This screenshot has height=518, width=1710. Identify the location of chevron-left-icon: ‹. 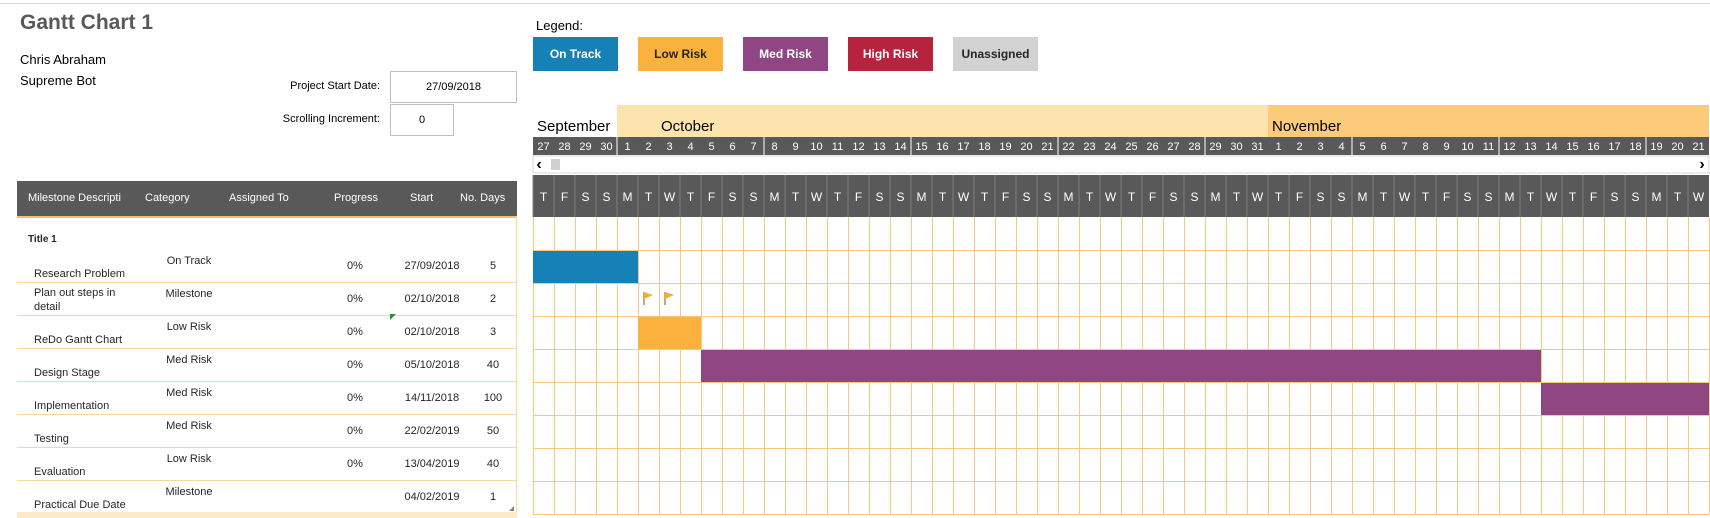
(538, 164).